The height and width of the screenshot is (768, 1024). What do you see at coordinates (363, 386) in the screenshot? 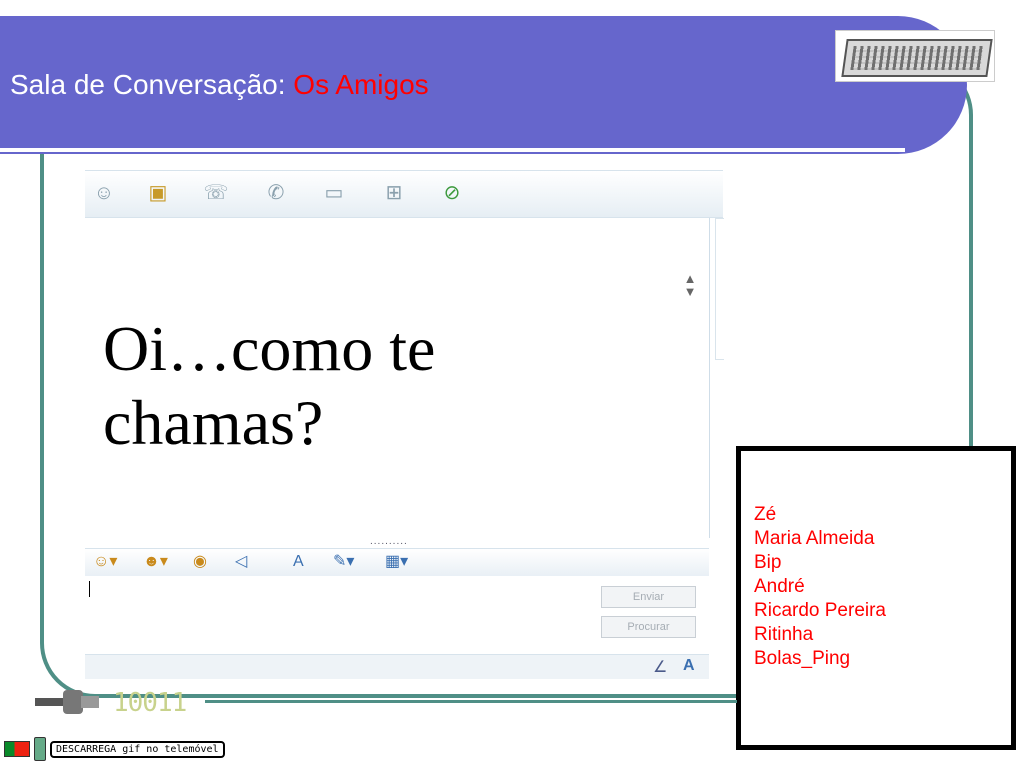
I see `chat-message: Oi…como te chamas?` at bounding box center [363, 386].